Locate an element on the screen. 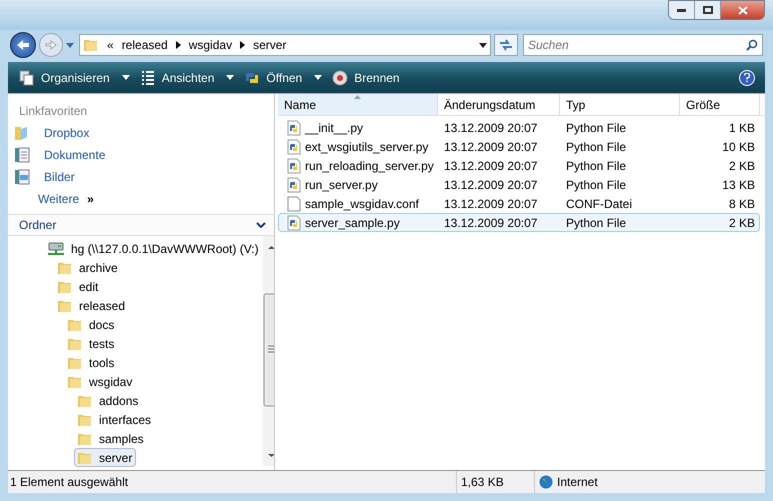  table-cell-text: 13 KB is located at coordinates (738, 185).